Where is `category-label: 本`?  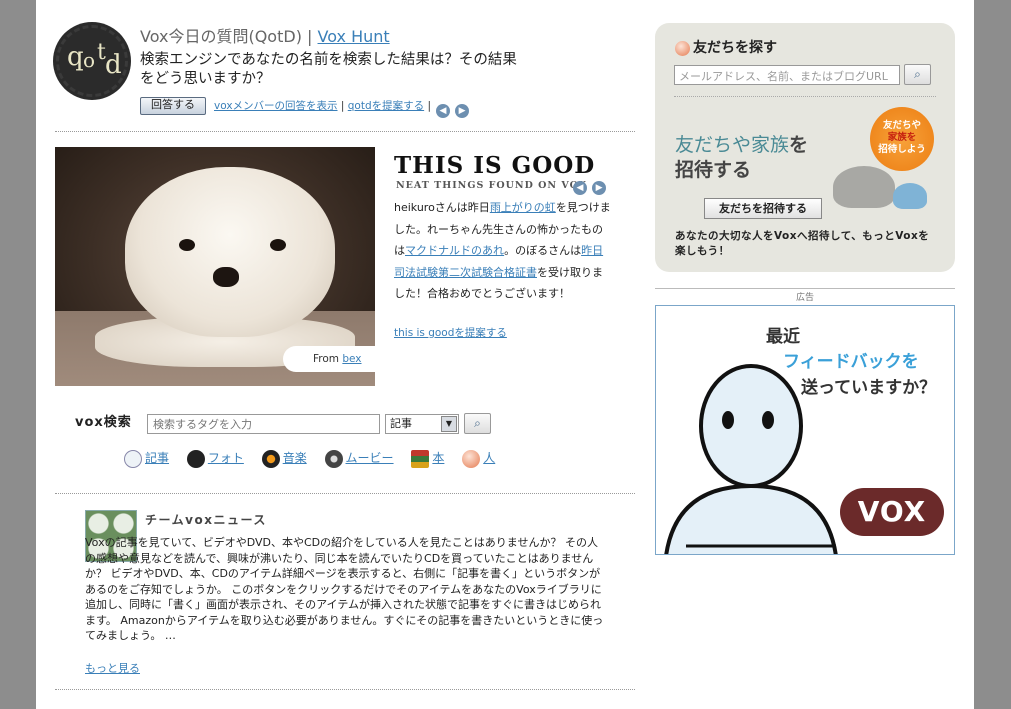
category-label: 本 is located at coordinates (438, 458).